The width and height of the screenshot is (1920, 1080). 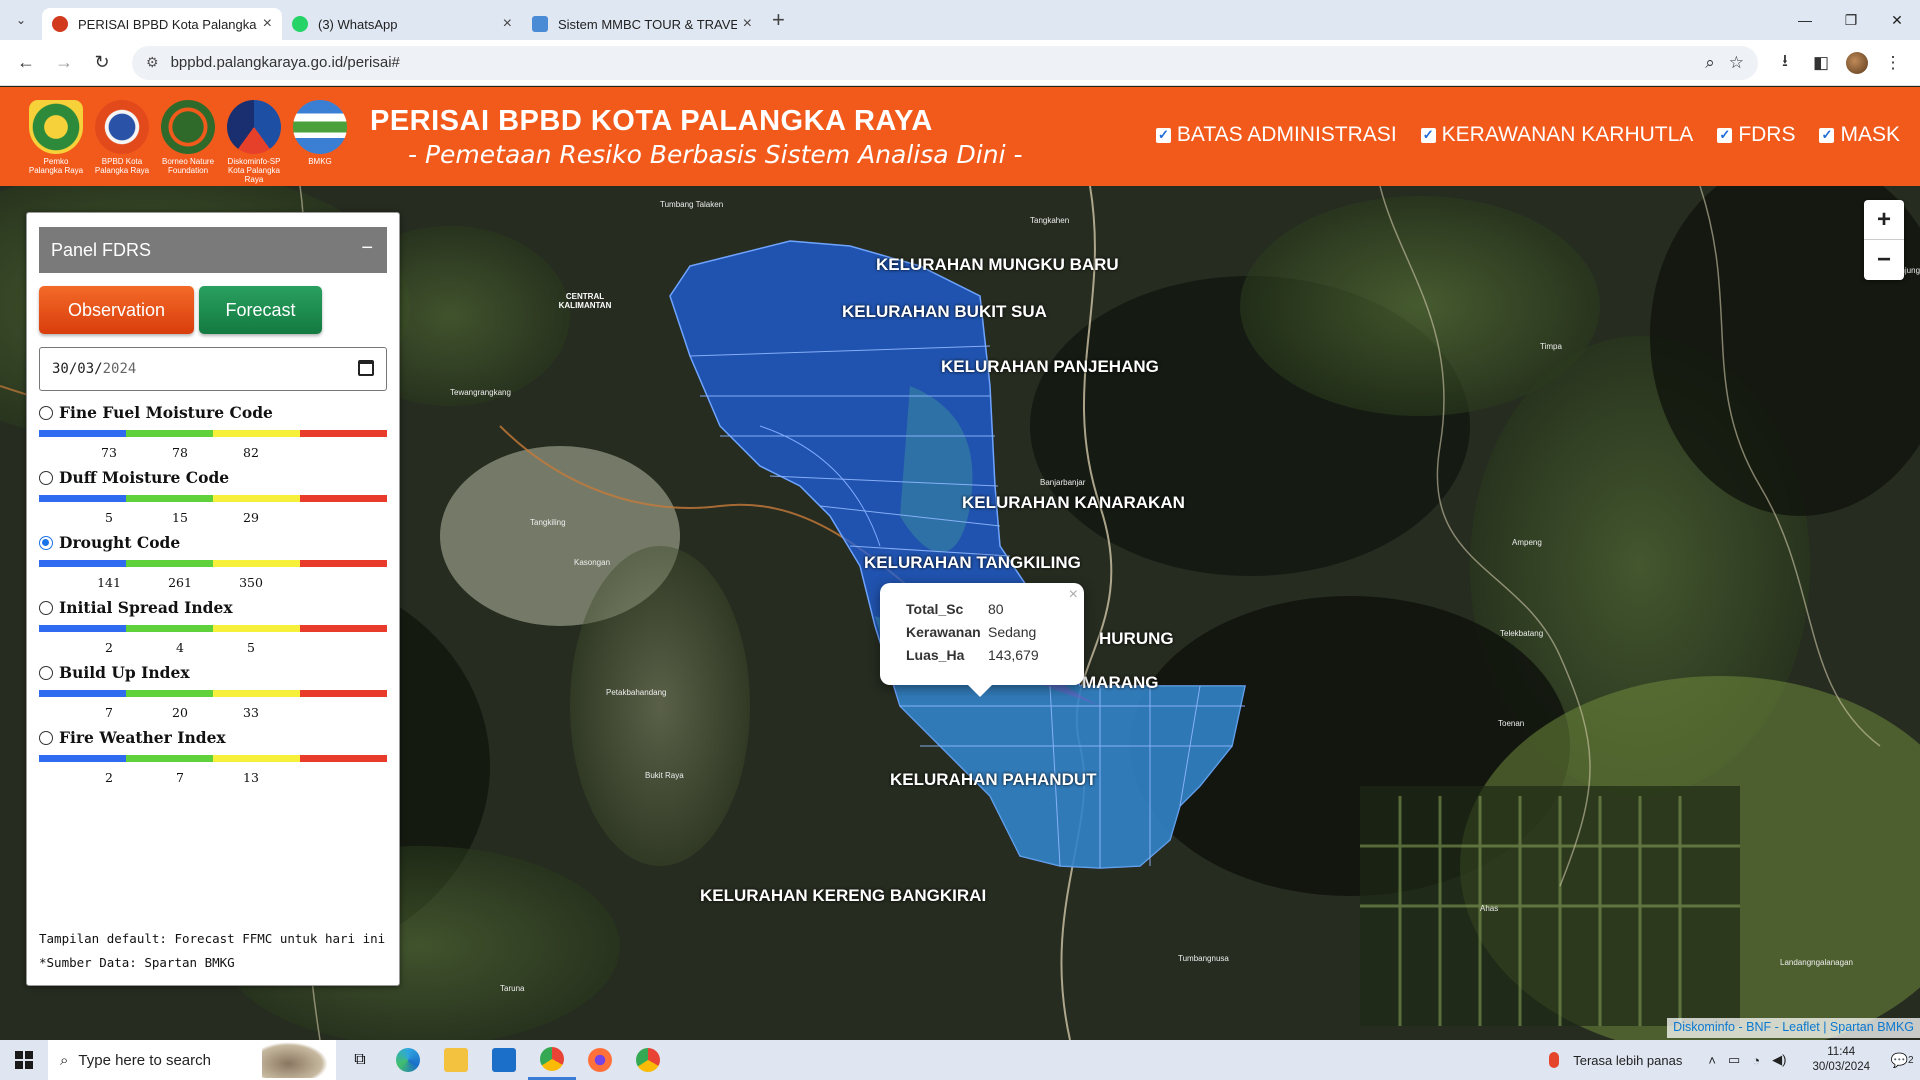 What do you see at coordinates (214, 412) in the screenshot?
I see `index-label: Fine Fuel Moisture Code` at bounding box center [214, 412].